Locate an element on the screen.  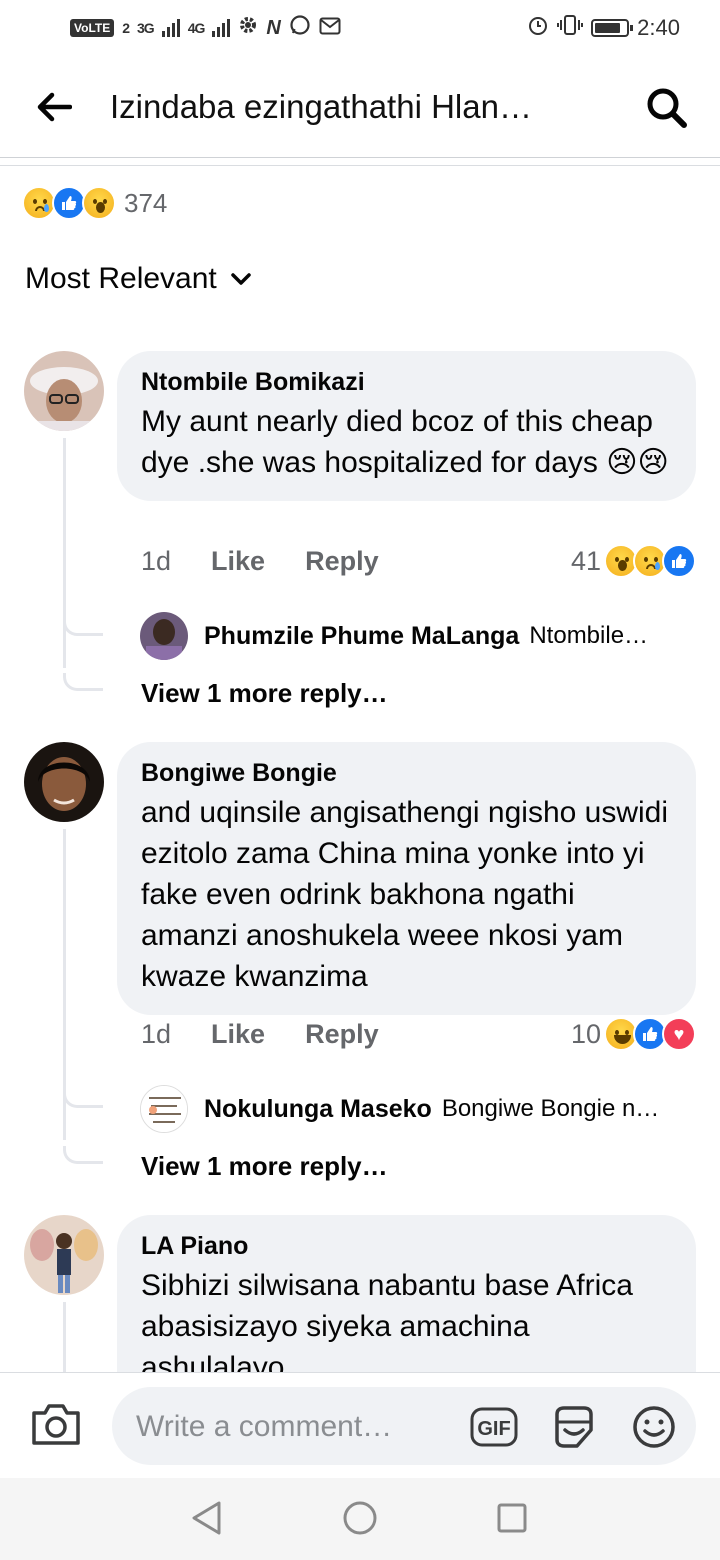
system-nav-bar is located at coordinates (360, 1519).